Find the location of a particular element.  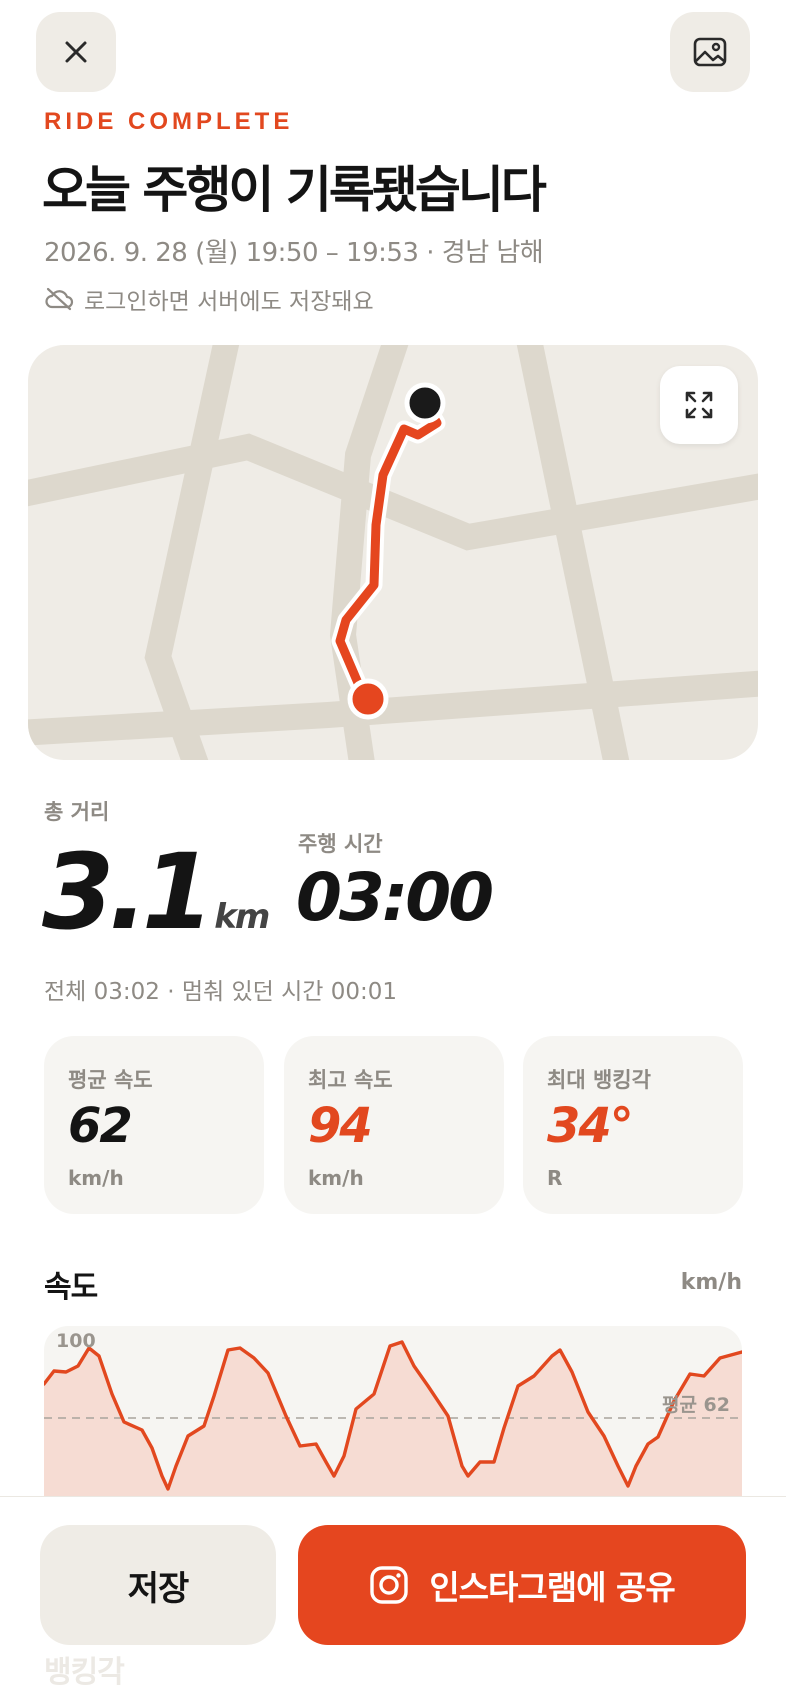

share-instagram-button: 인스타그램에 공유 is located at coordinates (522, 1585).